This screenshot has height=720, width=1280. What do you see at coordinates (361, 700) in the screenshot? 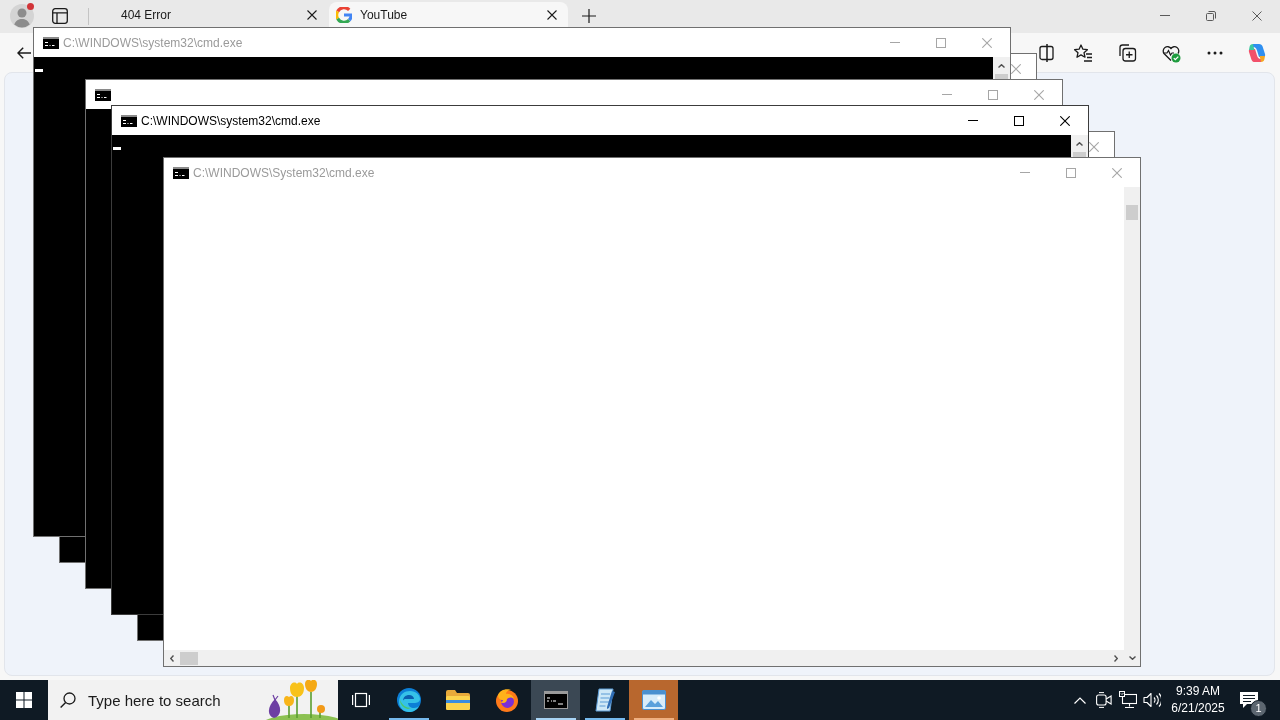
I see `task-view-icon` at bounding box center [361, 700].